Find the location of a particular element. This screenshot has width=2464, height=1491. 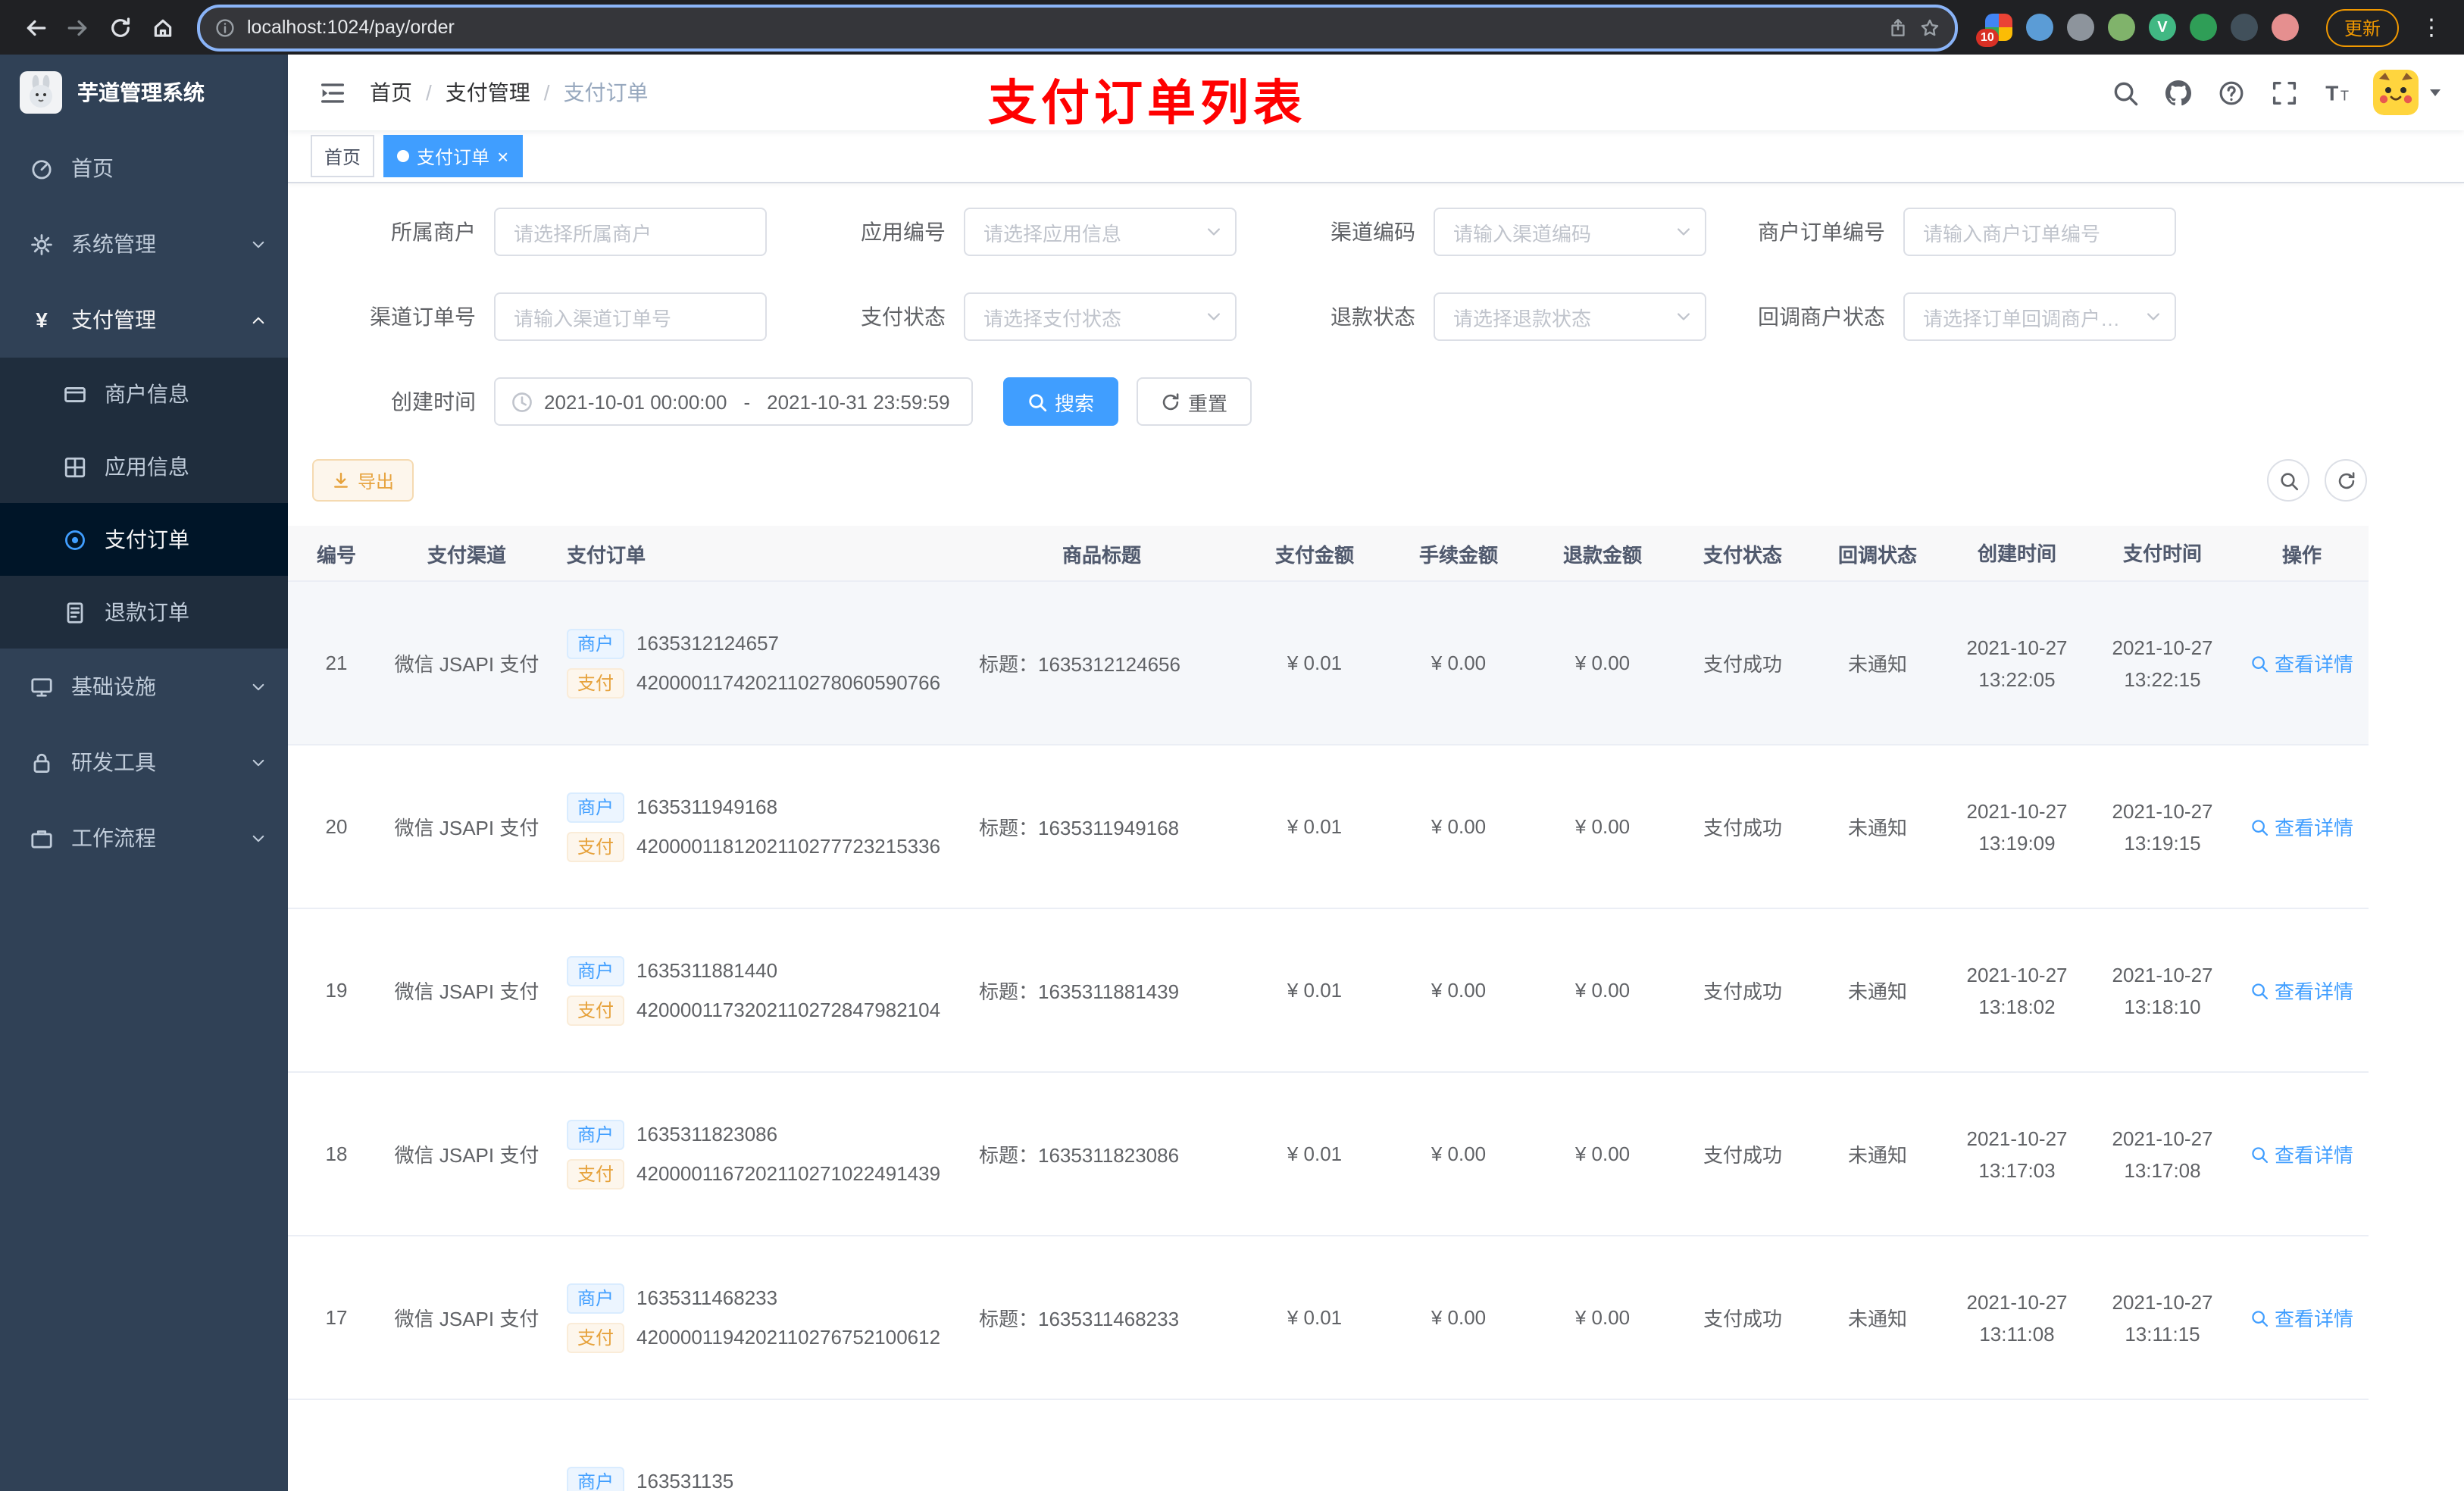

browser-toolbar: localhost:1024/pay/order 10 V 更新 ⋮ is located at coordinates (1232, 27).